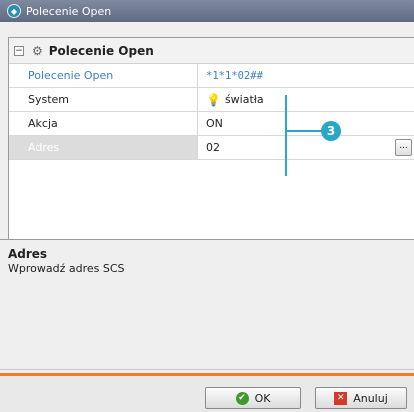 The width and height of the screenshot is (414, 412). Describe the element at coordinates (101, 50) in the screenshot. I see `group-title: Polecenie Open` at that location.